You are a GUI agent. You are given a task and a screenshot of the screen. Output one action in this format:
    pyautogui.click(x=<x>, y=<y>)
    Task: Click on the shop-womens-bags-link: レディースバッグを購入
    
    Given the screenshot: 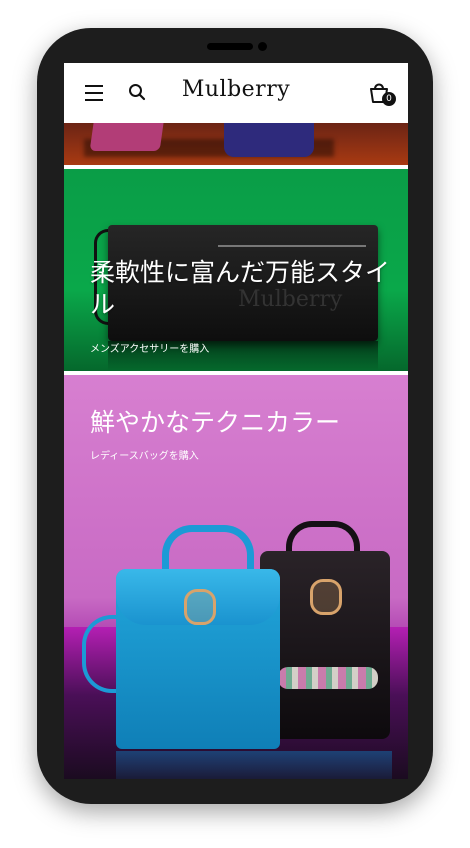 What is the action you would take?
    pyautogui.click(x=144, y=454)
    